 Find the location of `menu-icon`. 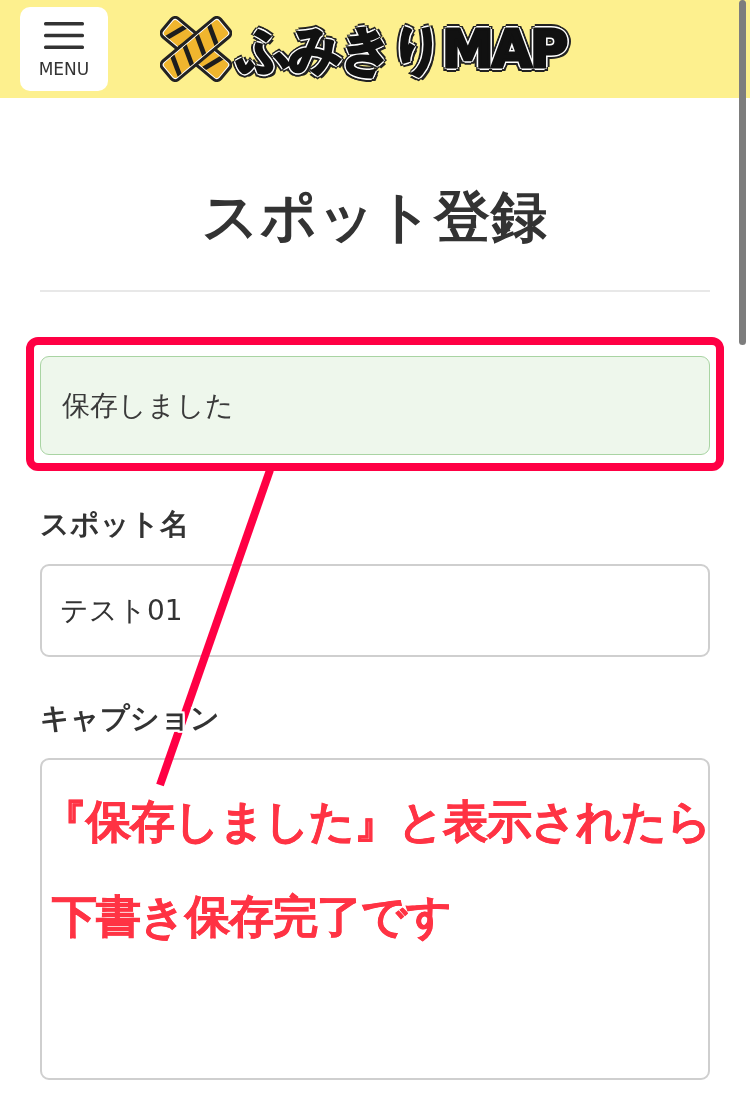

menu-icon is located at coordinates (64, 35).